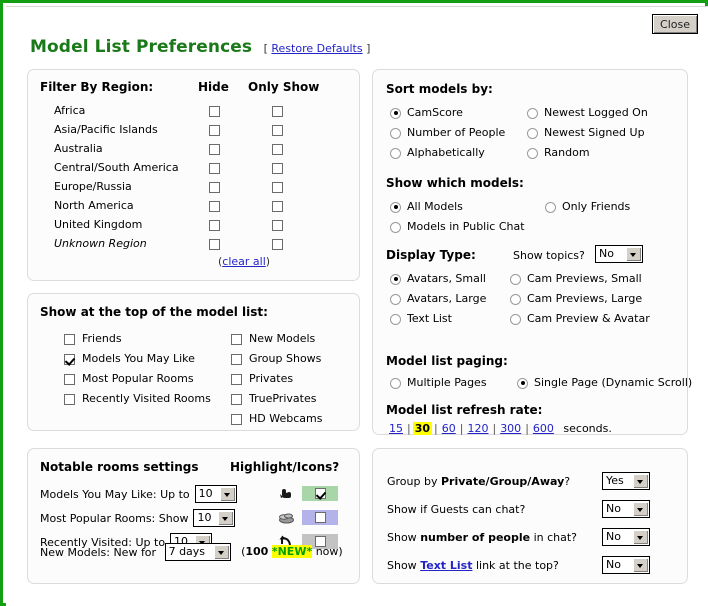 The width and height of the screenshot is (708, 606). I want to click on display-type-option: Cam Previews, Large, so click(576, 298).